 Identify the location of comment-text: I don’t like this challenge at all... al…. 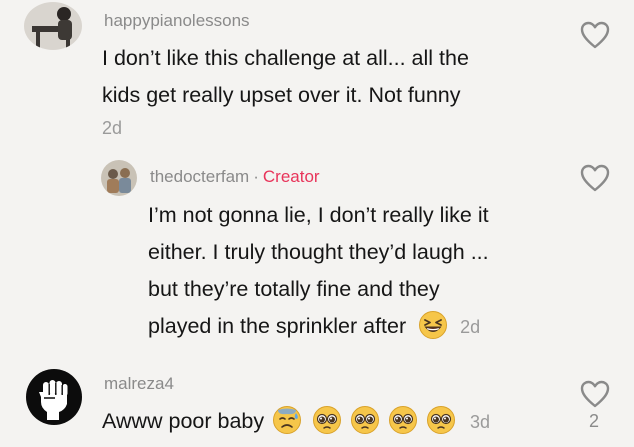
(285, 77).